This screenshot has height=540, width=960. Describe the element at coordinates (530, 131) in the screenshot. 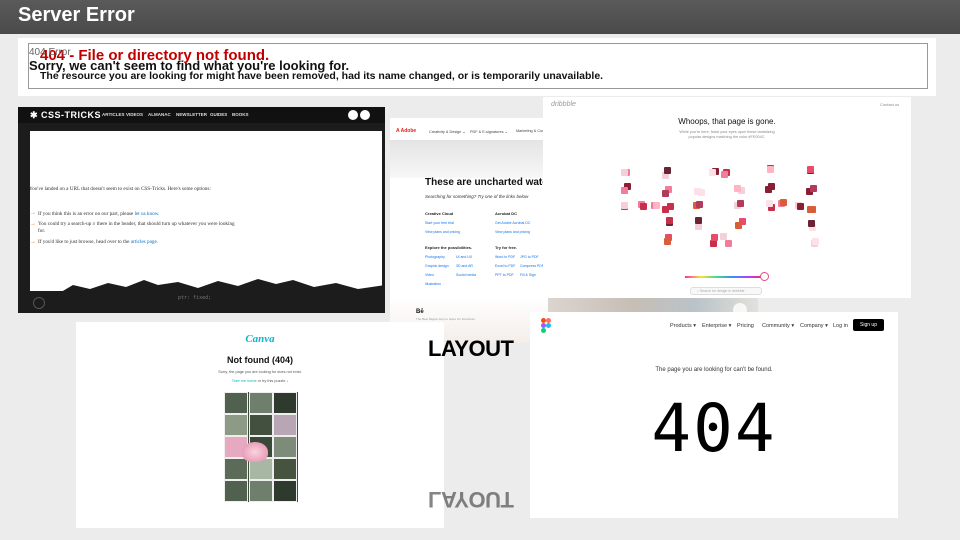

I see `adobe-nav-item: Marketing & Com` at that location.